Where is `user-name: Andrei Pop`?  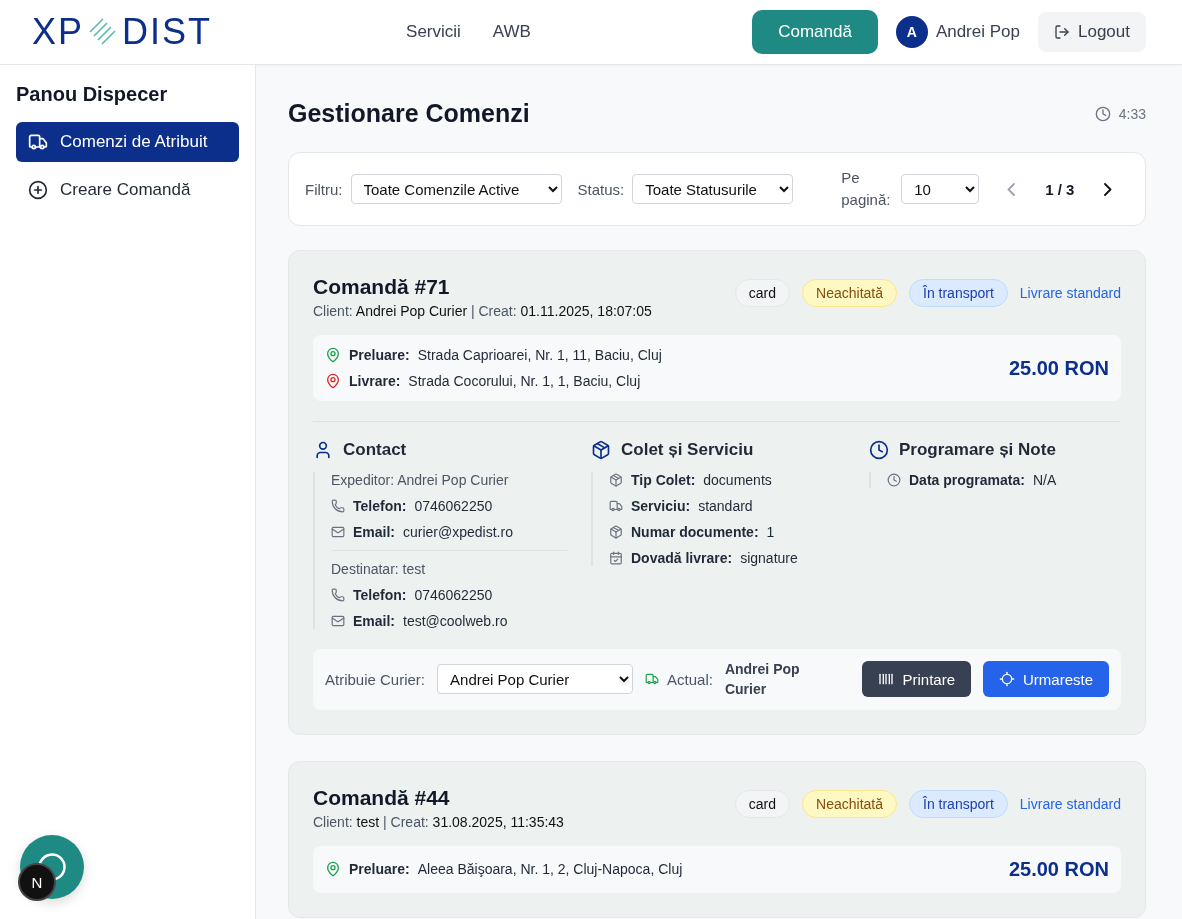 user-name: Andrei Pop is located at coordinates (977, 32).